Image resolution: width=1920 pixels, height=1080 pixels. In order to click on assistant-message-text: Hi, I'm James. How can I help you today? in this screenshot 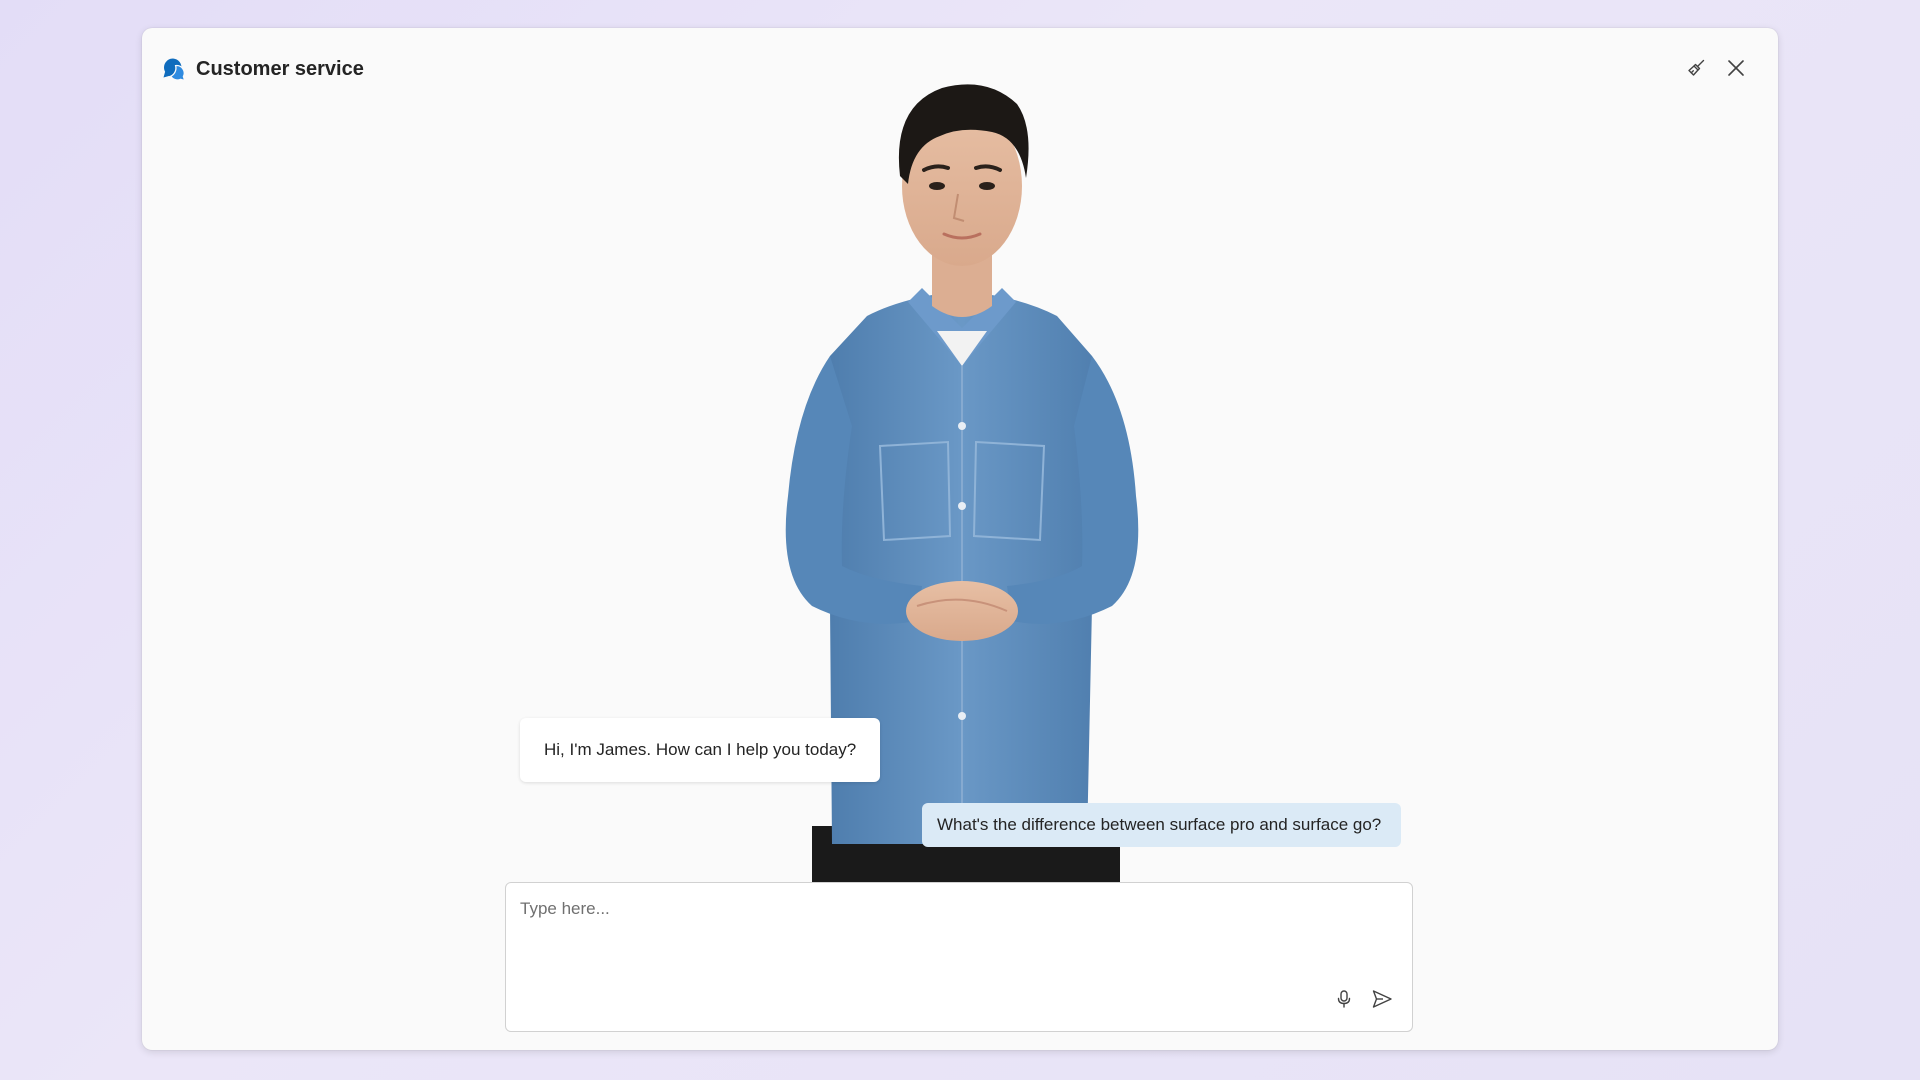, I will do `click(700, 749)`.